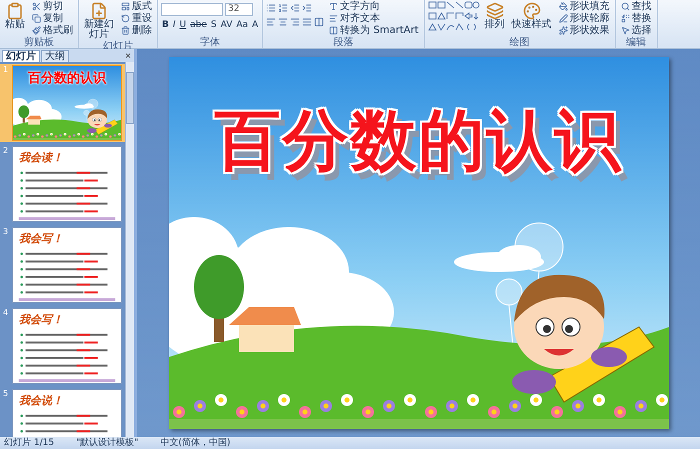  I want to click on close-button: ×, so click(128, 56).